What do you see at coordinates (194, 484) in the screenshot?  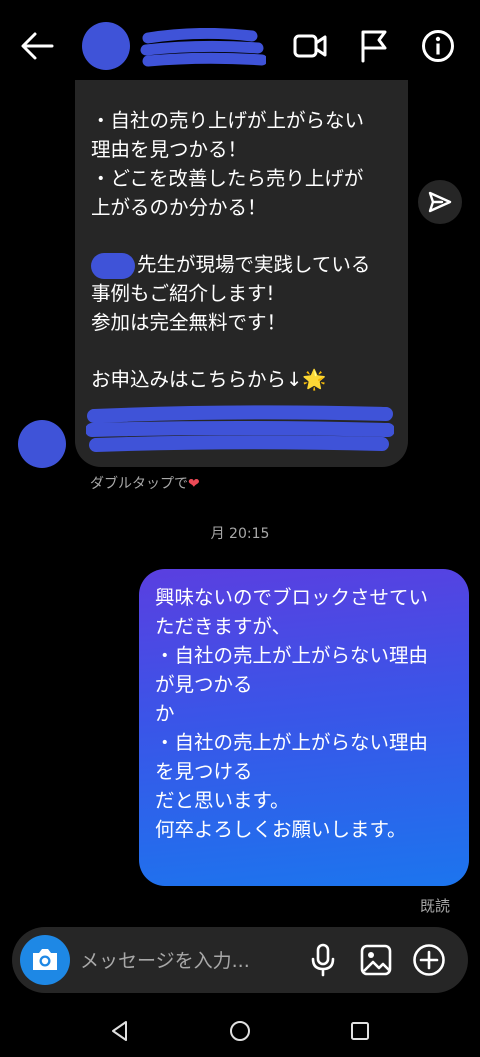 I see `heart-icon: ❤` at bounding box center [194, 484].